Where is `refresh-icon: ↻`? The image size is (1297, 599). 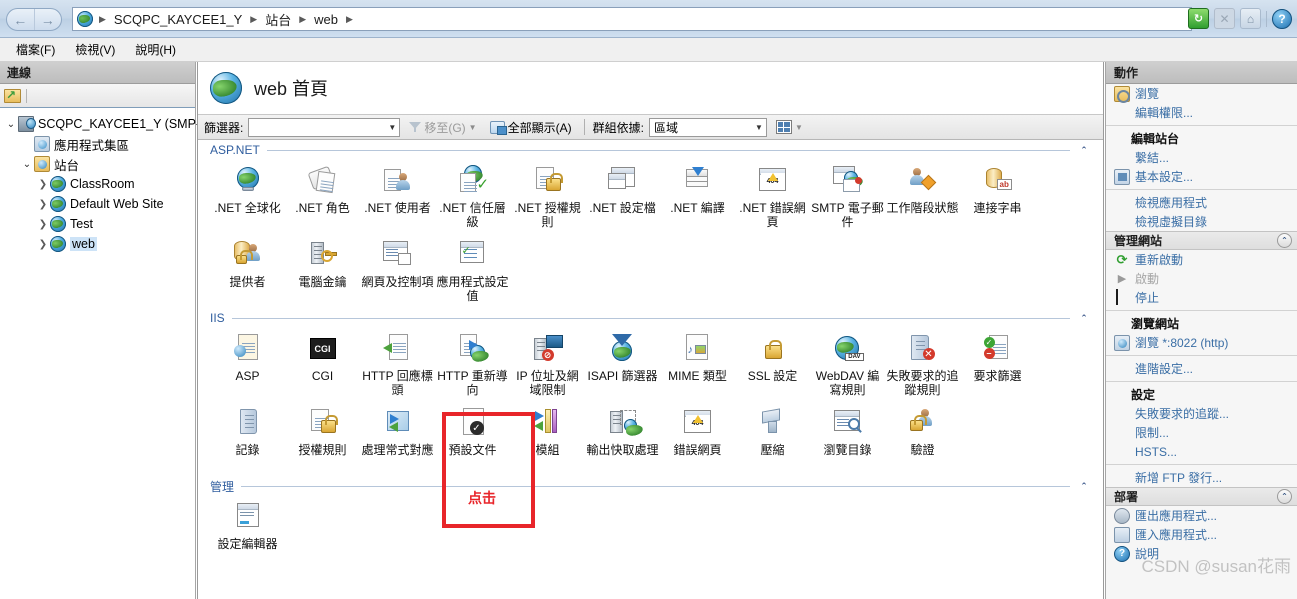 refresh-icon: ↻ is located at coordinates (1198, 18).